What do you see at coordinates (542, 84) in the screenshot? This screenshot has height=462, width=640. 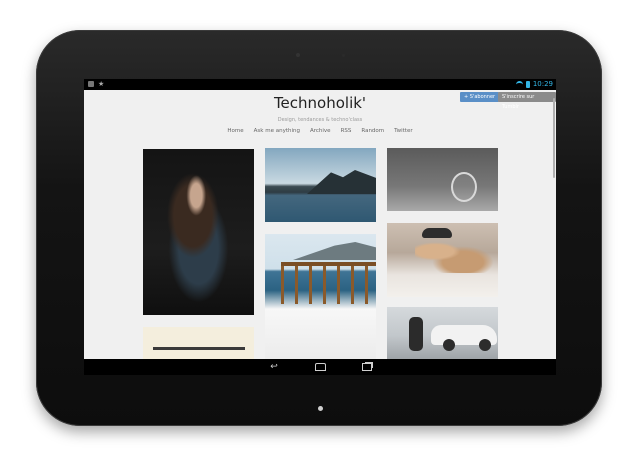 I see `status-time: 10:29` at bounding box center [542, 84].